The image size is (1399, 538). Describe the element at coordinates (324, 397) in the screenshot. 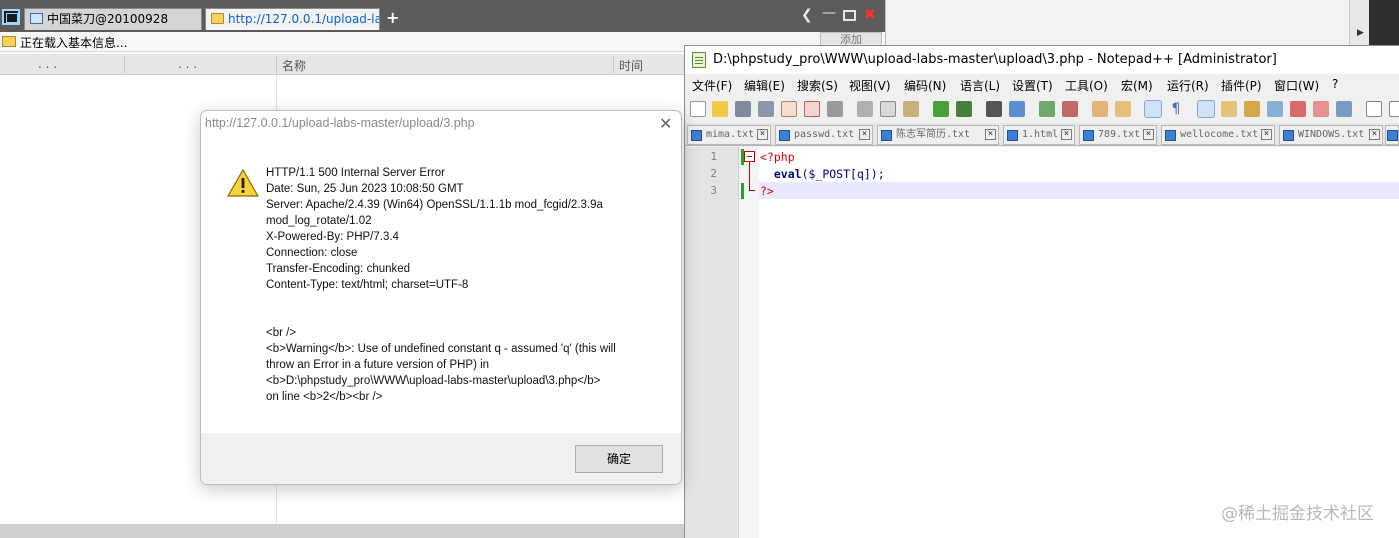

I see `message-line: on line <b>2</b><br />` at that location.